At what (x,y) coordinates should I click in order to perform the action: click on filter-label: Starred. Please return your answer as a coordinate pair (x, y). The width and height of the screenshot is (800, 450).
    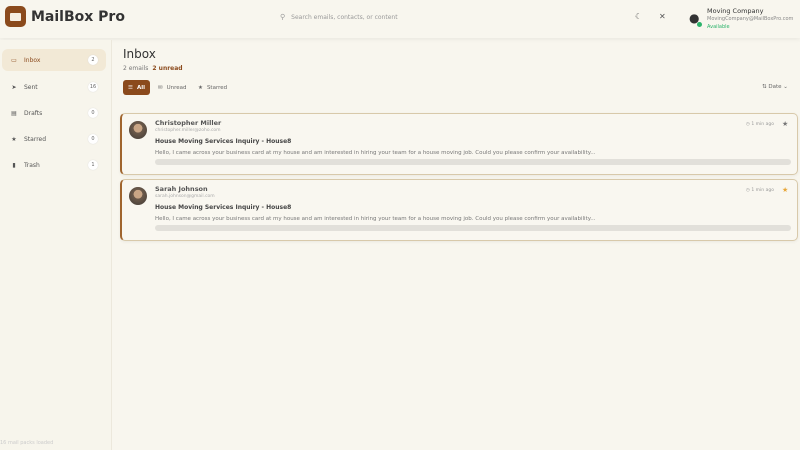
    Looking at the image, I should click on (217, 87).